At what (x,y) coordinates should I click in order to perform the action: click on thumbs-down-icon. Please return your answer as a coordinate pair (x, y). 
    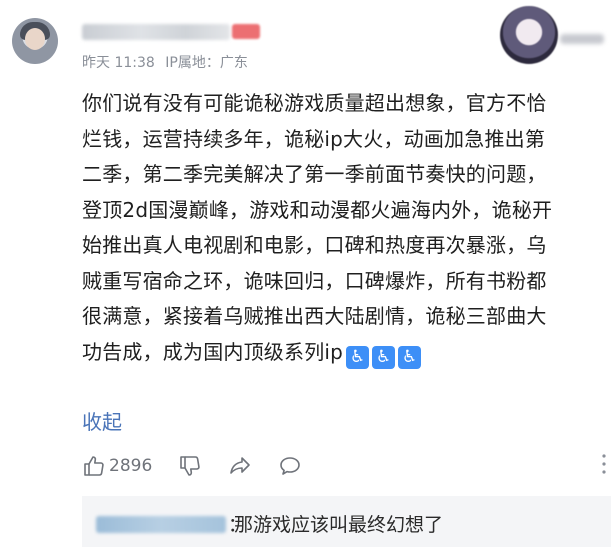
    Looking at the image, I should click on (190, 466).